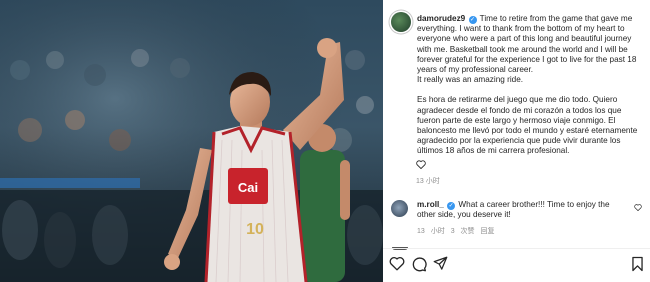 Image resolution: width=650 pixels, height=282 pixels. Describe the element at coordinates (516, 248) in the screenshot. I see `actions-divider` at that location.